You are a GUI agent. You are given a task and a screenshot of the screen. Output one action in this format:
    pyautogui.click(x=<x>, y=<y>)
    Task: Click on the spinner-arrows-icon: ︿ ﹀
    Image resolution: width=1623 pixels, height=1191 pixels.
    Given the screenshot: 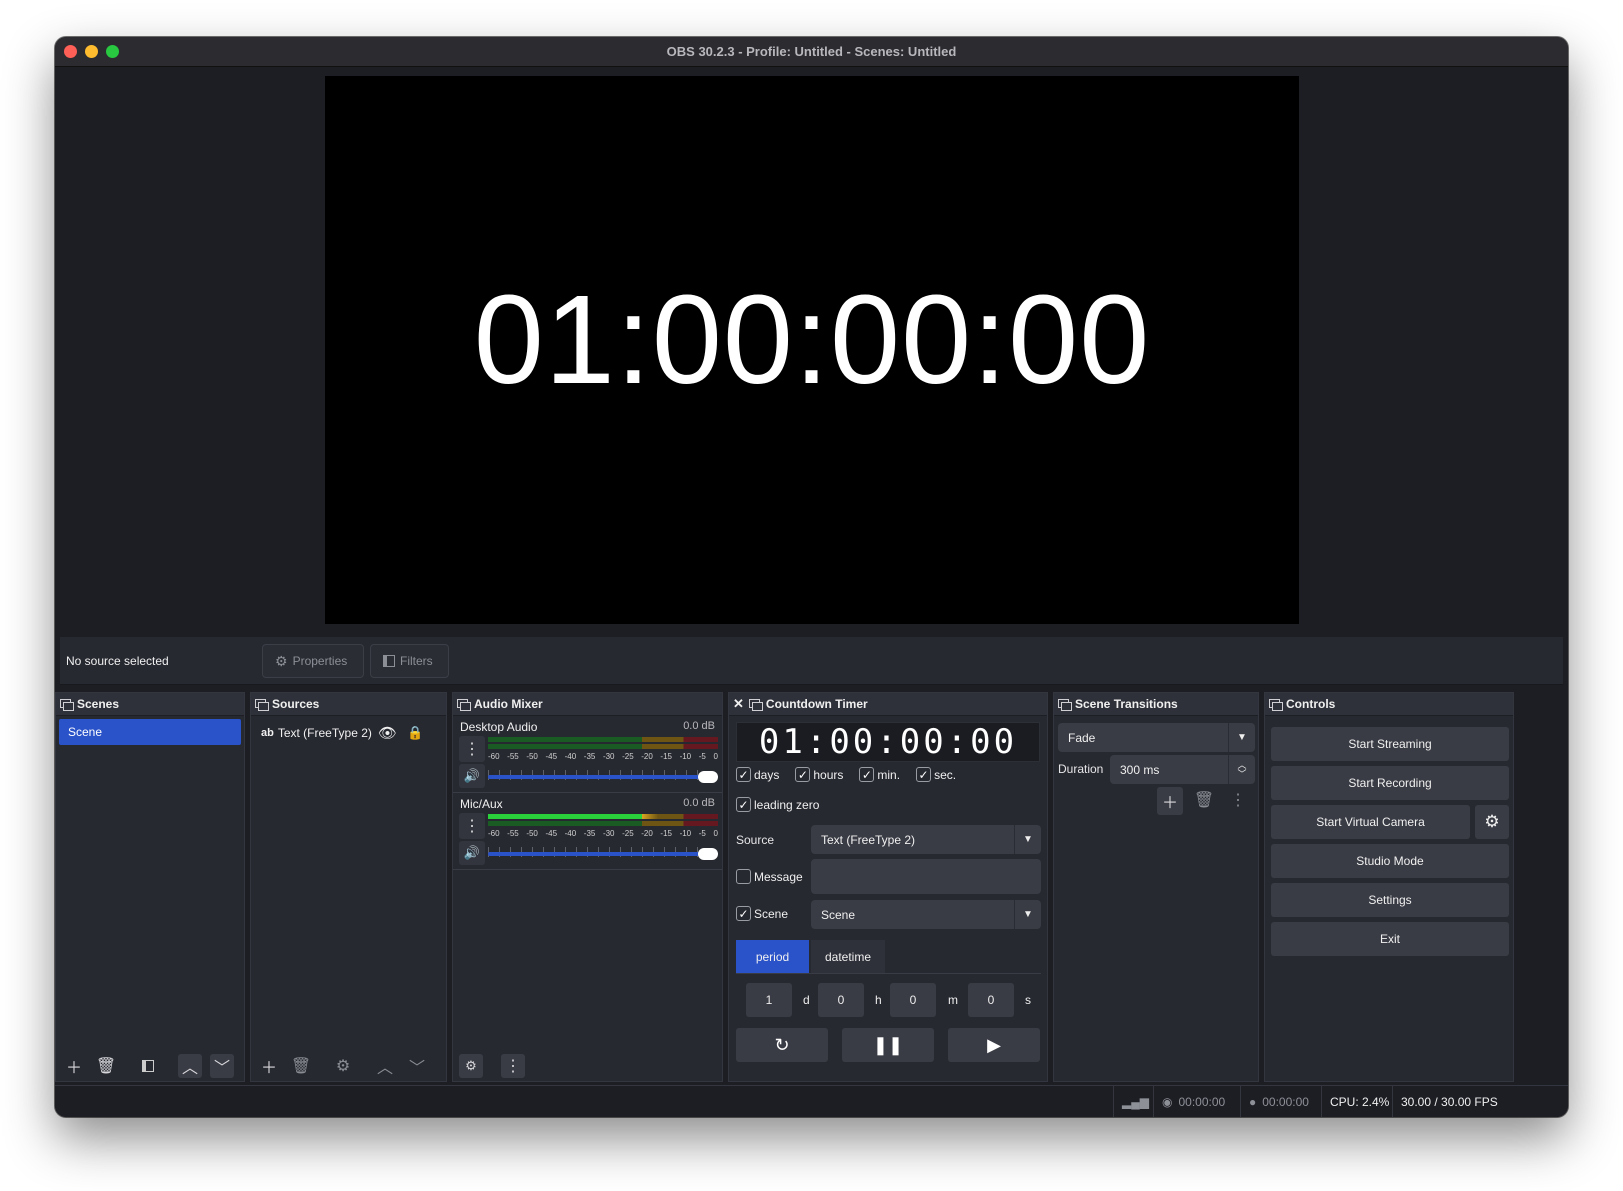 What is the action you would take?
    pyautogui.click(x=1241, y=769)
    